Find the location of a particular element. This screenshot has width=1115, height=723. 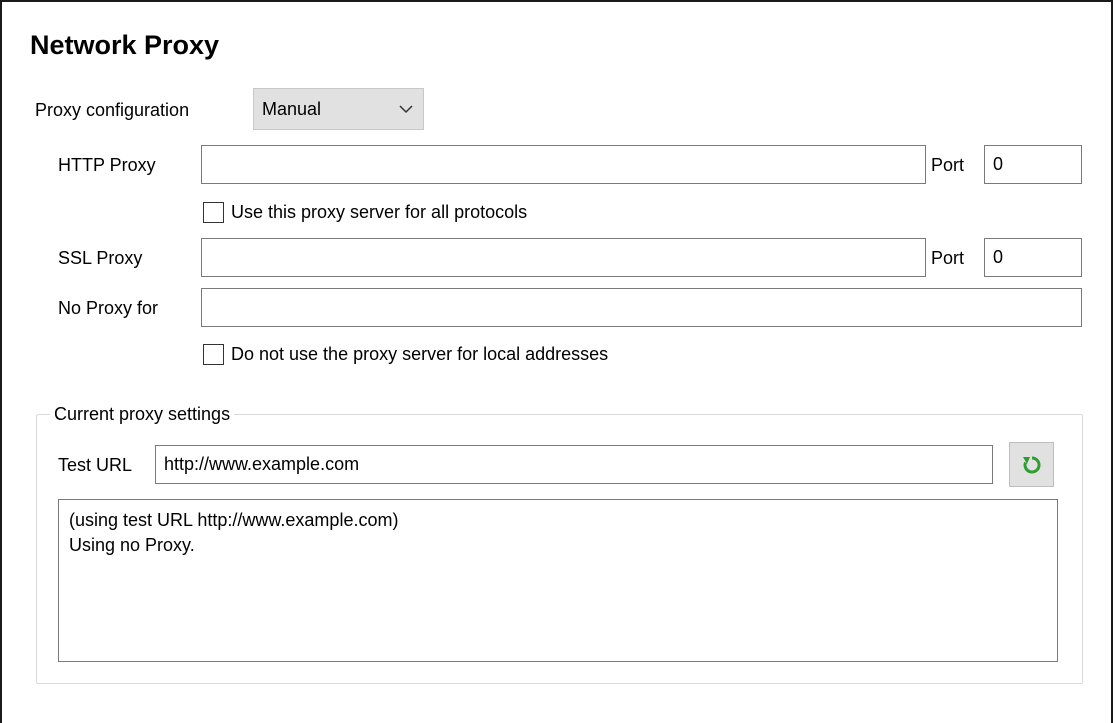

ssl-proxy-input is located at coordinates (563, 257).